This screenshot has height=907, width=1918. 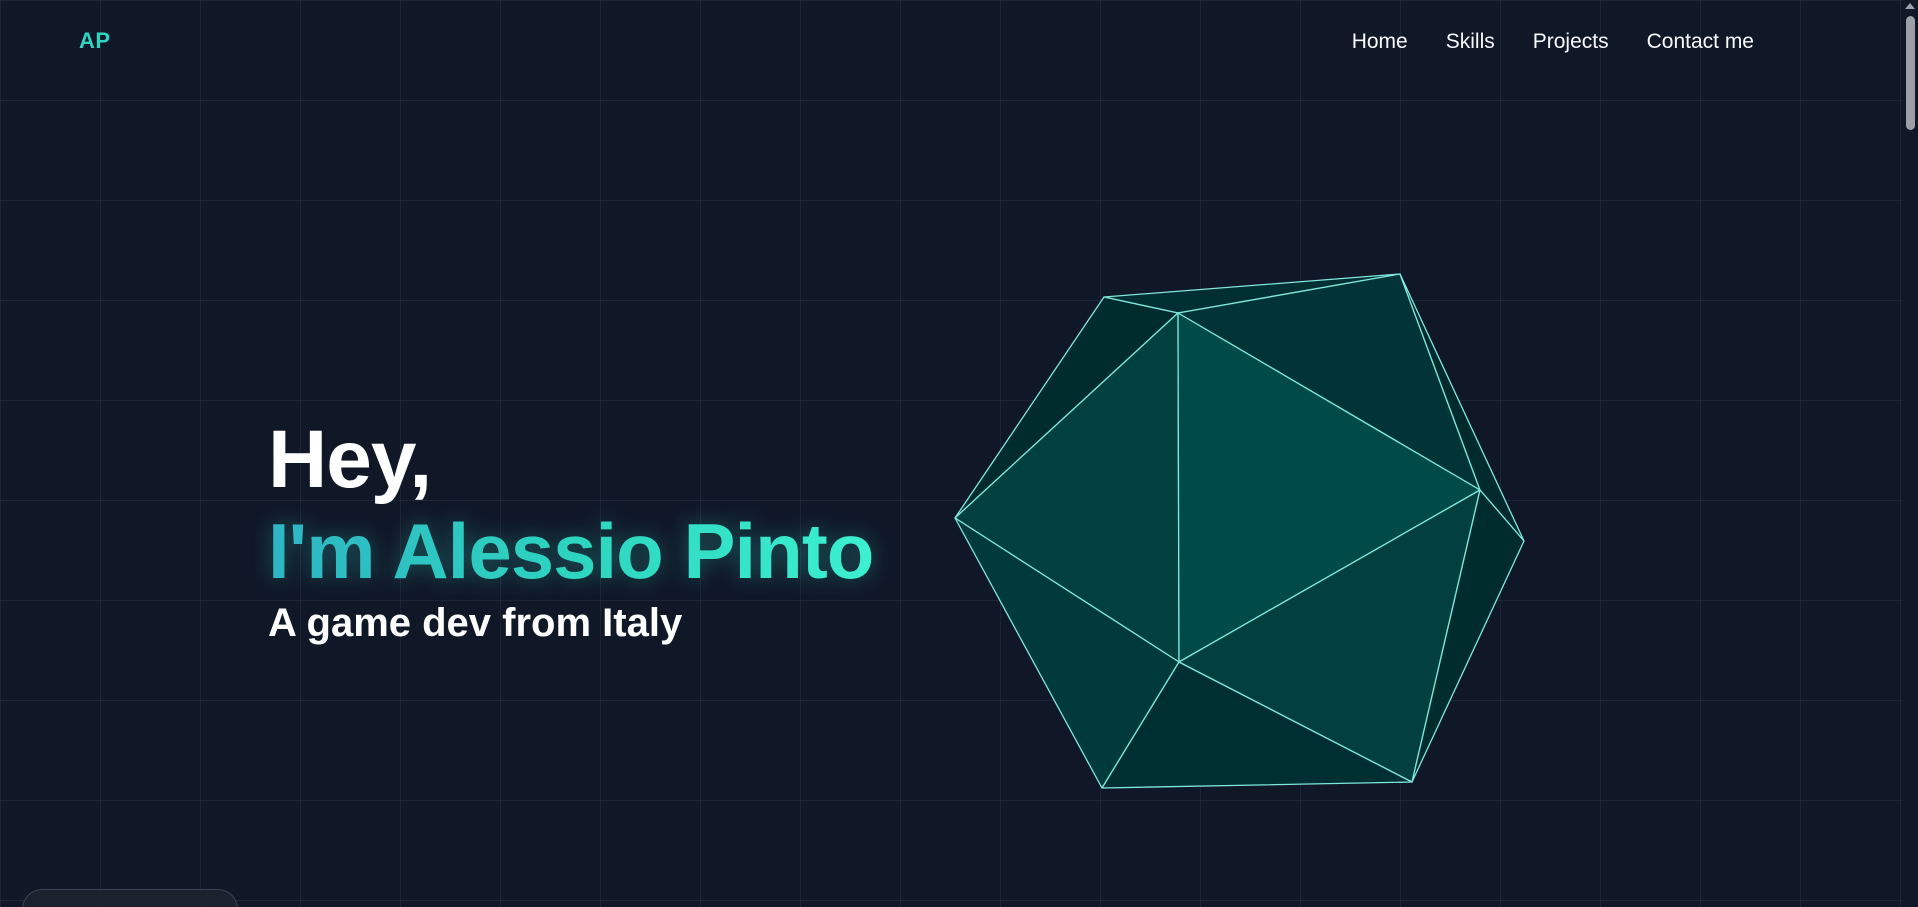 What do you see at coordinates (1910, 73) in the screenshot?
I see `scrollbar-thumb` at bounding box center [1910, 73].